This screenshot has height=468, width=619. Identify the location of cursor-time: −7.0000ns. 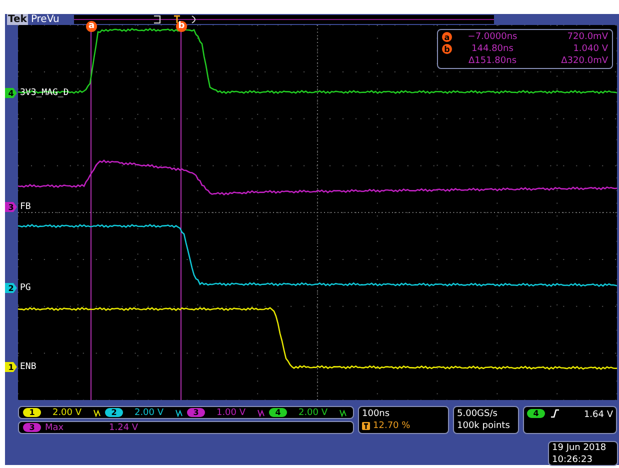
(492, 37).